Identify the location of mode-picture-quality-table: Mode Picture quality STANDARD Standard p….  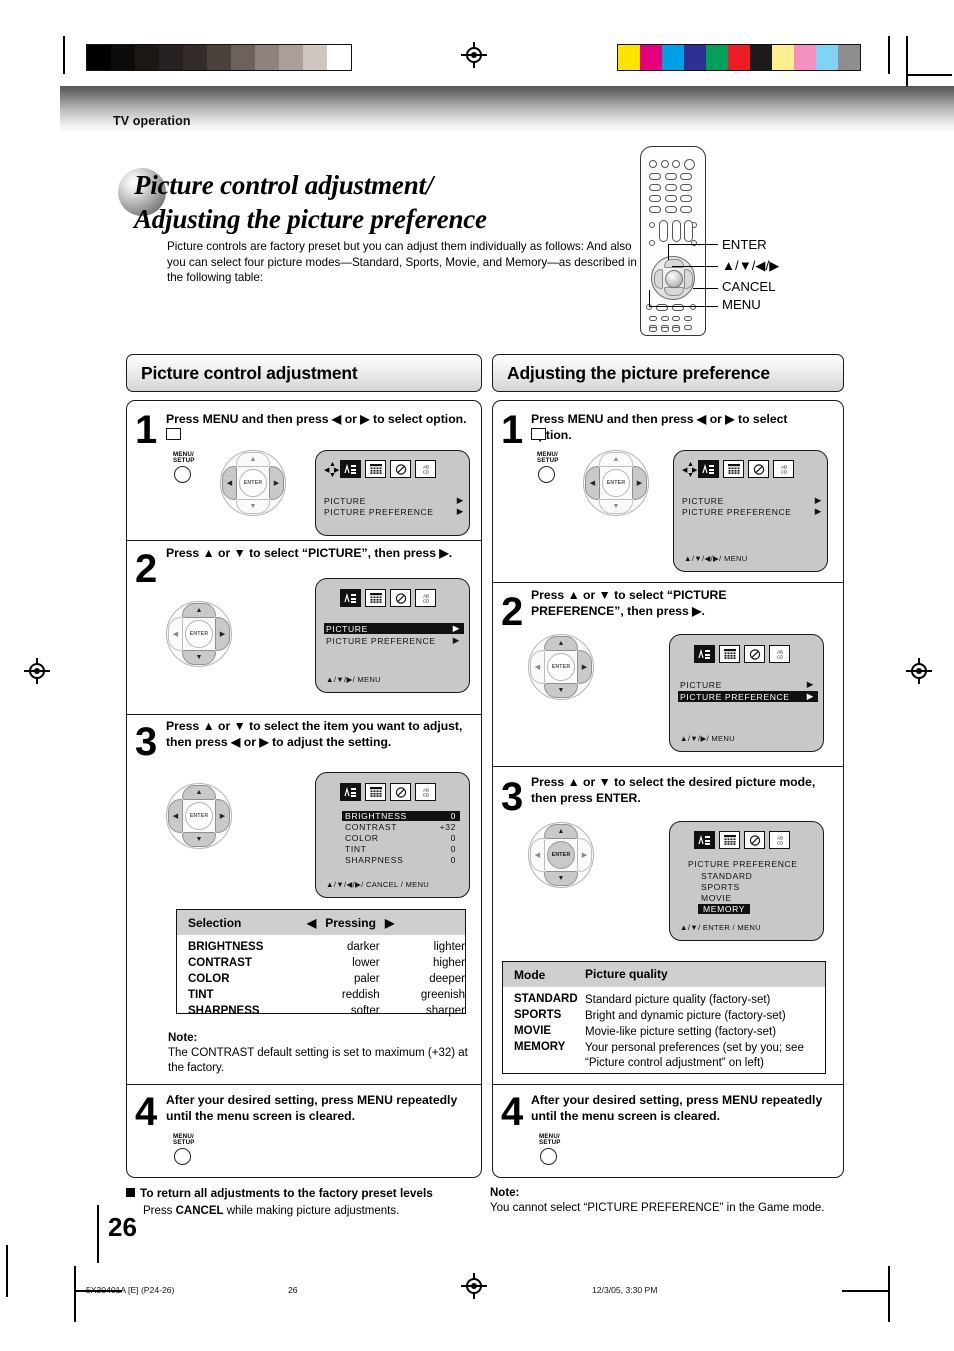
(664, 1017).